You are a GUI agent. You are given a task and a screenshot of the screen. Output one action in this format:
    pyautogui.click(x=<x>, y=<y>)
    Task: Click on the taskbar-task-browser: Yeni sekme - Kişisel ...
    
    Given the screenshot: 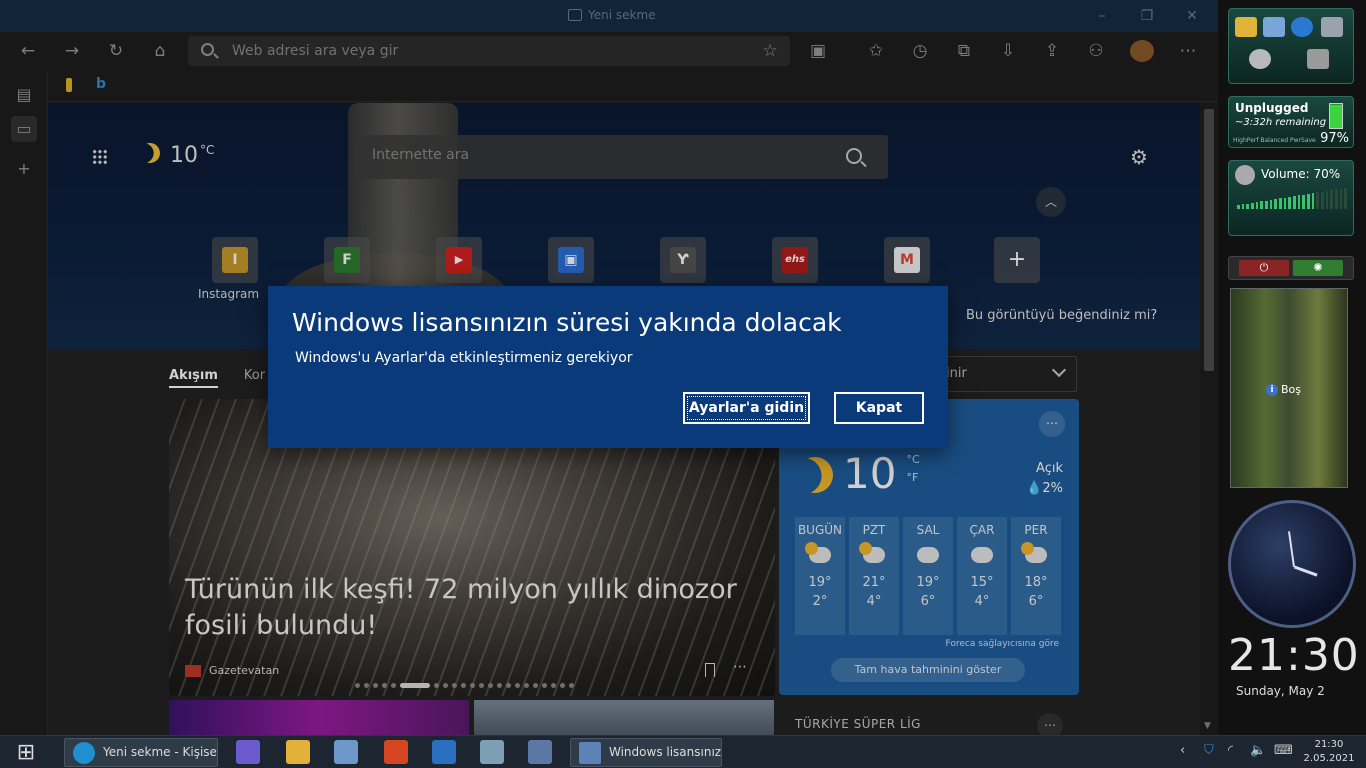 What is the action you would take?
    pyautogui.click(x=141, y=752)
    